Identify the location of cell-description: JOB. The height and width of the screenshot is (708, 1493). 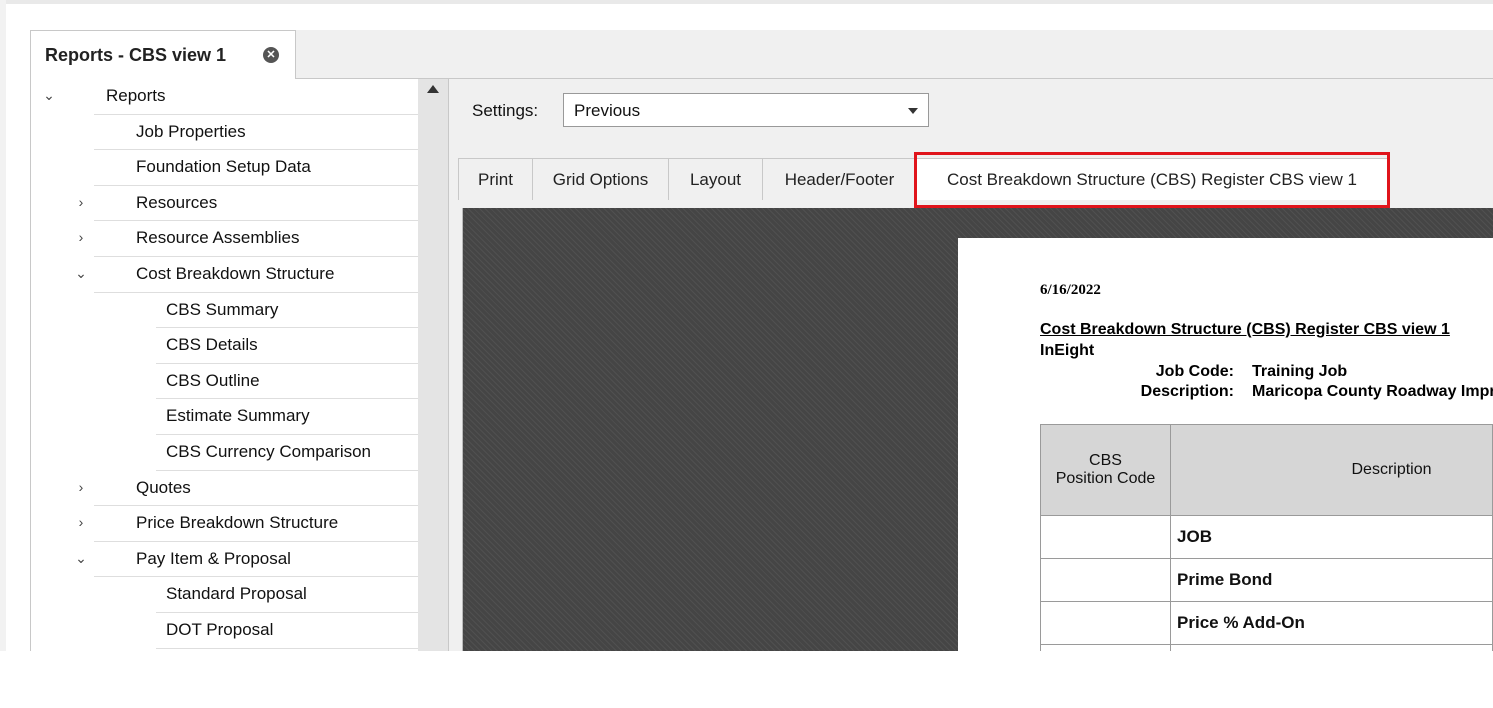
(1331, 537).